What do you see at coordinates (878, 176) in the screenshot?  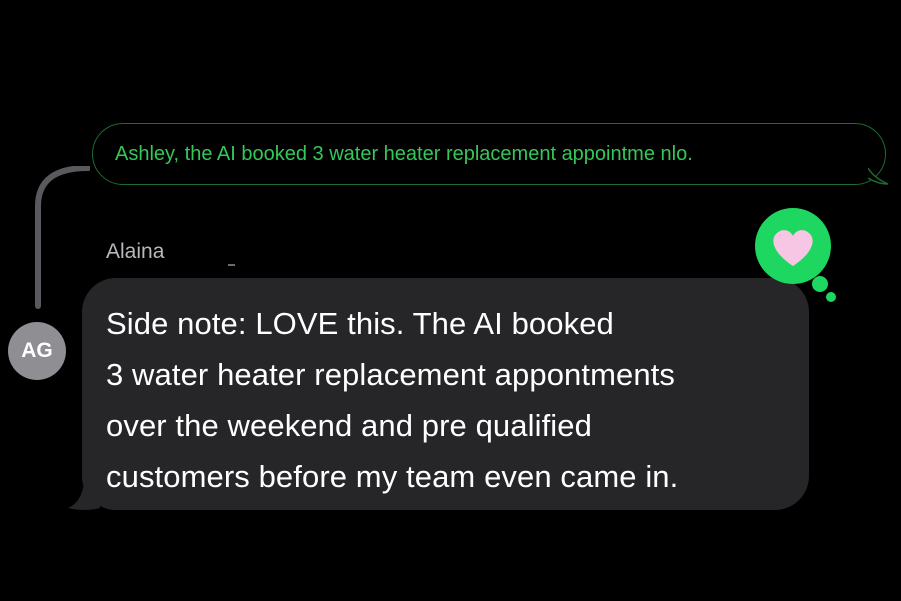 I see `quoted-bubble-tail` at bounding box center [878, 176].